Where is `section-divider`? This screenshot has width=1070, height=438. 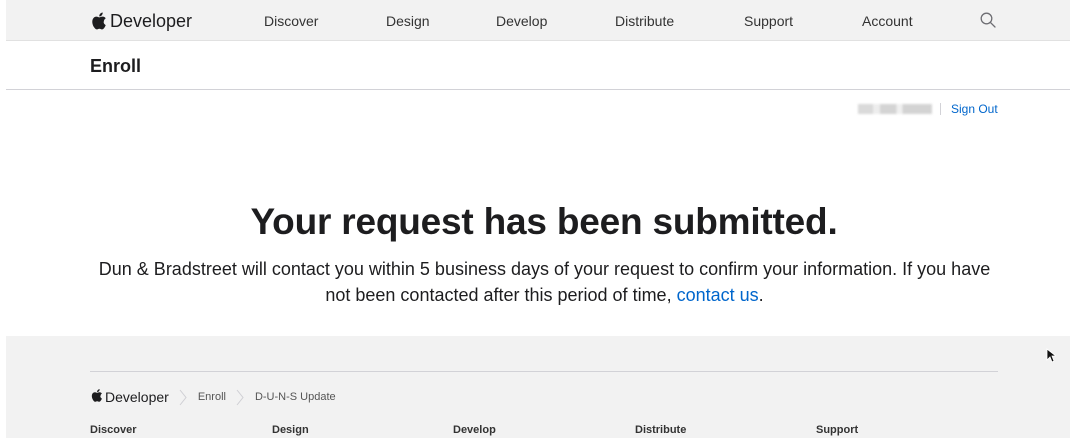 section-divider is located at coordinates (538, 89).